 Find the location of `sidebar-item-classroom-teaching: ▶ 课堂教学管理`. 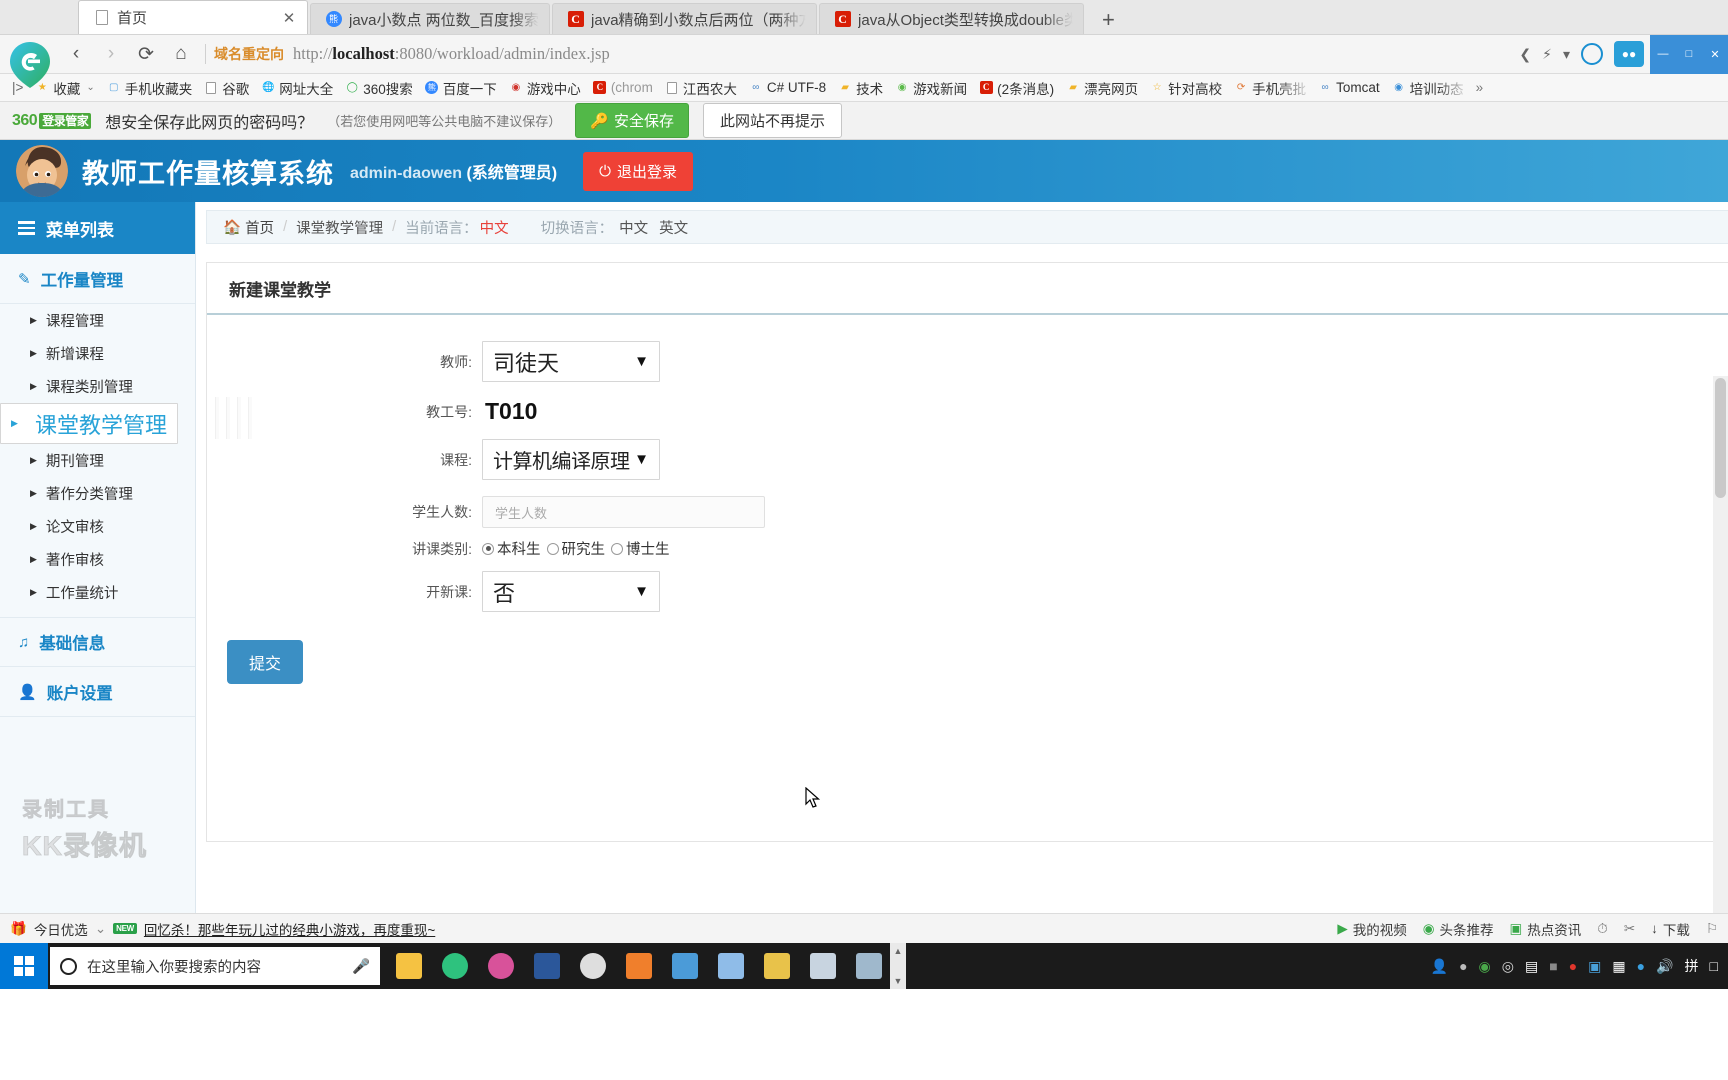

sidebar-item-classroom-teaching: ▶ 课堂教学管理 is located at coordinates (89, 423).